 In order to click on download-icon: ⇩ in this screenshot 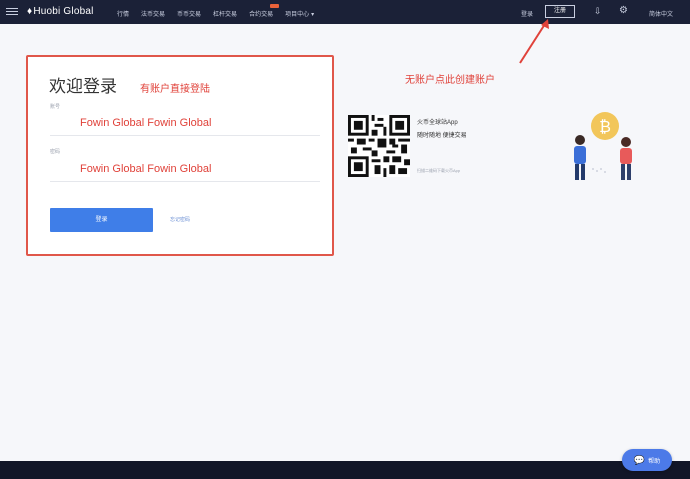, I will do `click(598, 11)`.